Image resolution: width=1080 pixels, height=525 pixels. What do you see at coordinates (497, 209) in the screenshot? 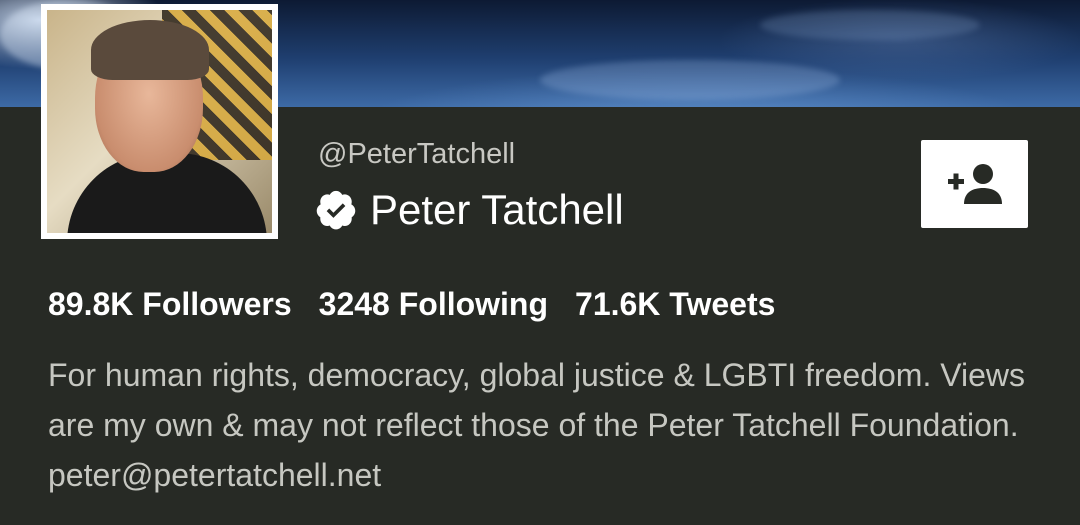
I see `profile-name: Peter Tatchell` at bounding box center [497, 209].